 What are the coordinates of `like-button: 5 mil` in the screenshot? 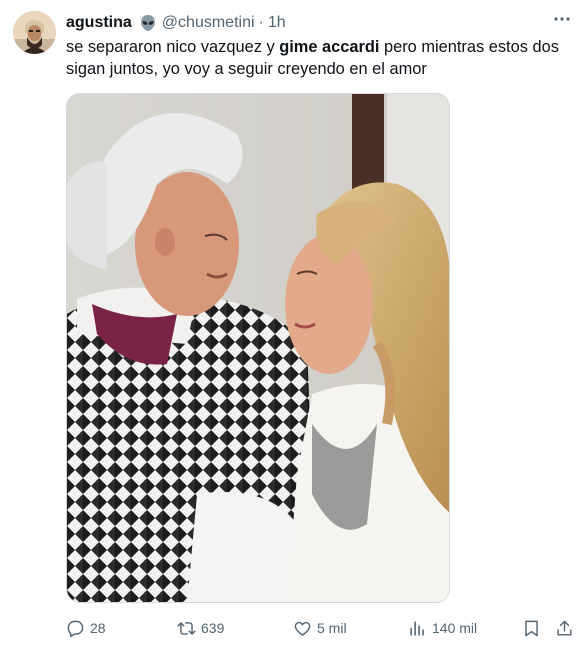 It's located at (320, 628).